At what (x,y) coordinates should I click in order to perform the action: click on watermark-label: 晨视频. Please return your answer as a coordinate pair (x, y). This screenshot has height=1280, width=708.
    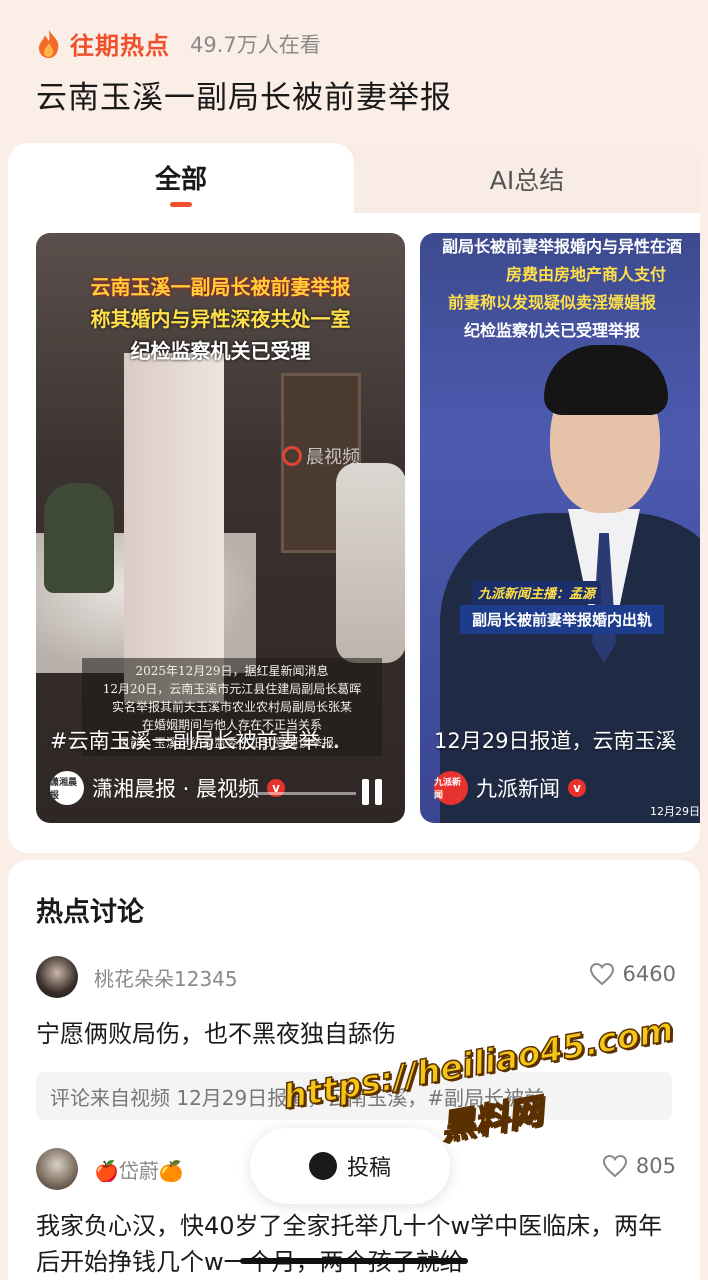
    Looking at the image, I should click on (333, 457).